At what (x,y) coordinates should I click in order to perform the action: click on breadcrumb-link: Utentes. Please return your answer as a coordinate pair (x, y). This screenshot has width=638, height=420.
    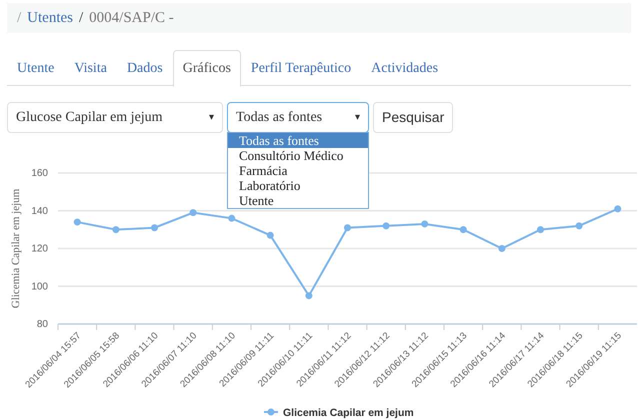
    Looking at the image, I should click on (50, 18).